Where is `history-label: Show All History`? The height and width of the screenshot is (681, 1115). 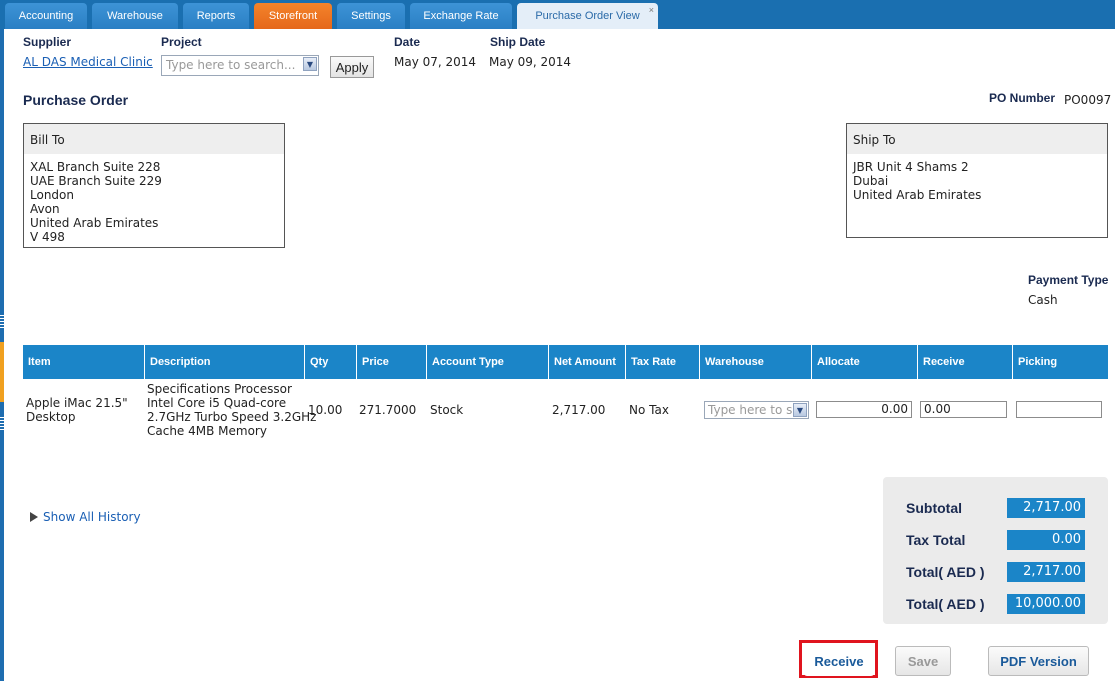 history-label: Show All History is located at coordinates (92, 517).